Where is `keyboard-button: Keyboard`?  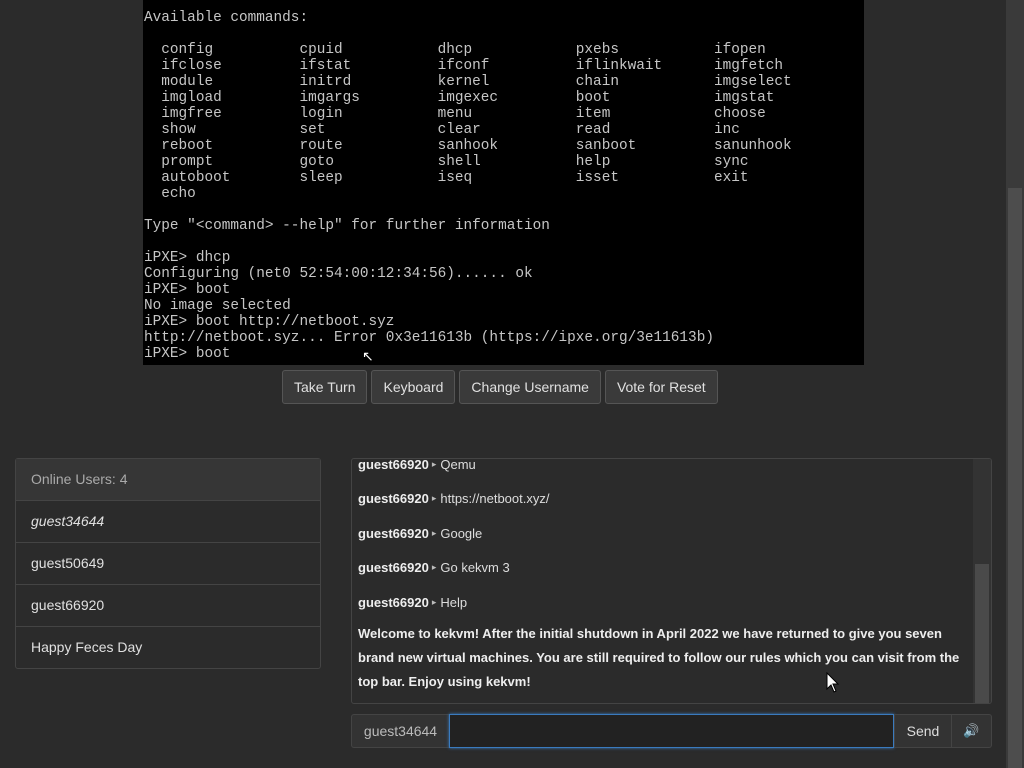
keyboard-button: Keyboard is located at coordinates (413, 387).